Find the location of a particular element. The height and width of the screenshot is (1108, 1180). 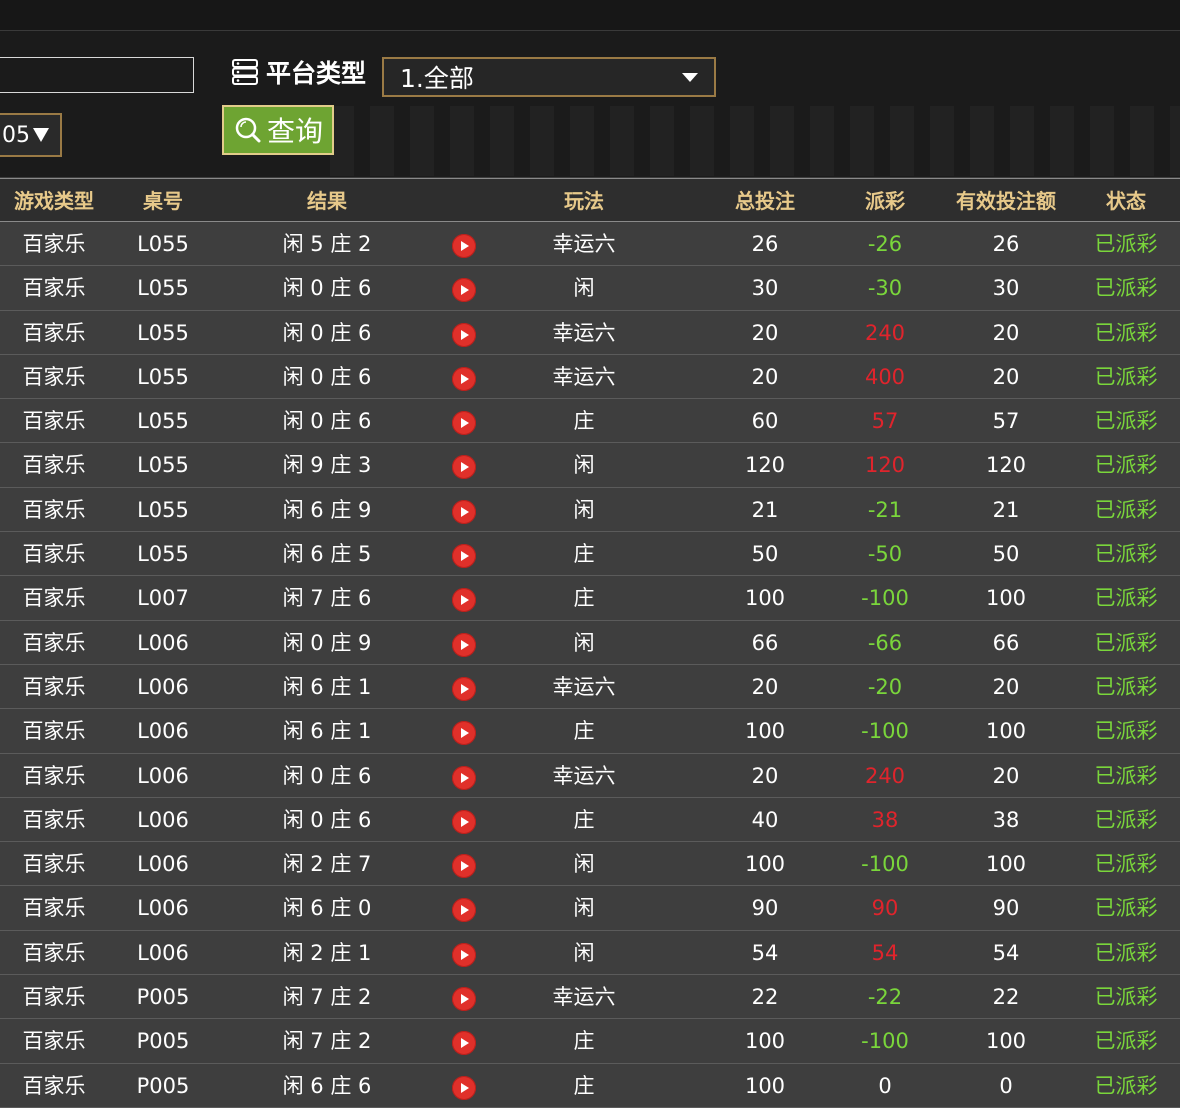

table-row: 百家乐 L006 闲 6 庄 0 闲 90 90 90 已派彩 is located at coordinates (590, 908).